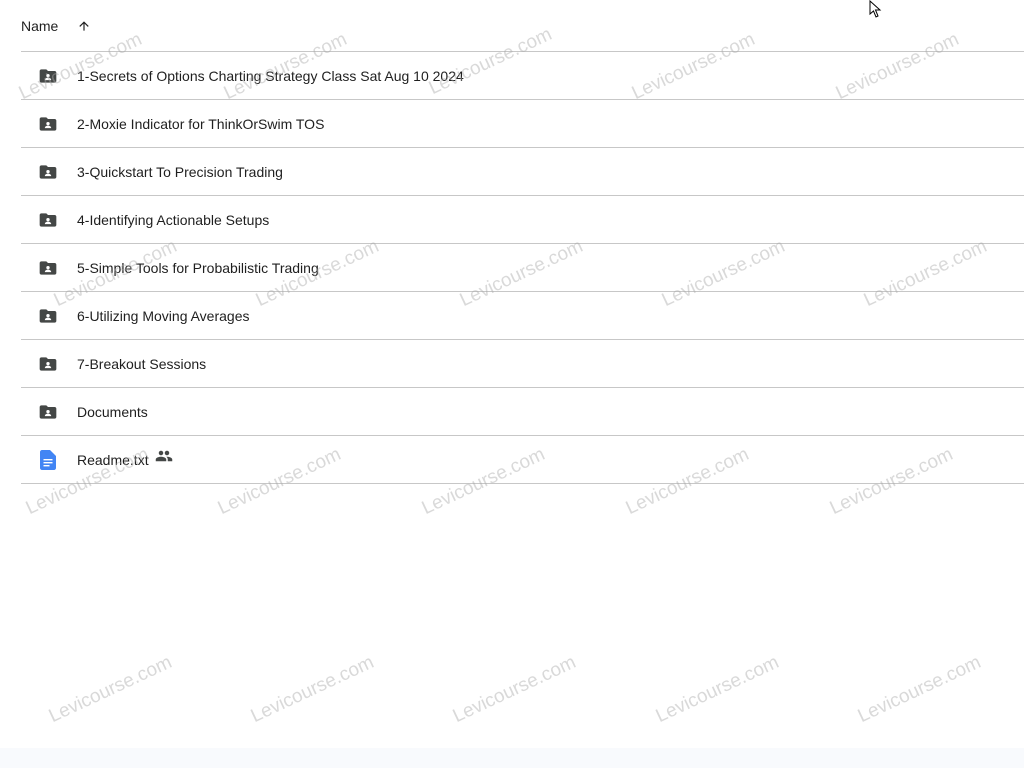 The width and height of the screenshot is (1024, 768). What do you see at coordinates (522, 364) in the screenshot?
I see `file-row: 7-Breakout Sessions` at bounding box center [522, 364].